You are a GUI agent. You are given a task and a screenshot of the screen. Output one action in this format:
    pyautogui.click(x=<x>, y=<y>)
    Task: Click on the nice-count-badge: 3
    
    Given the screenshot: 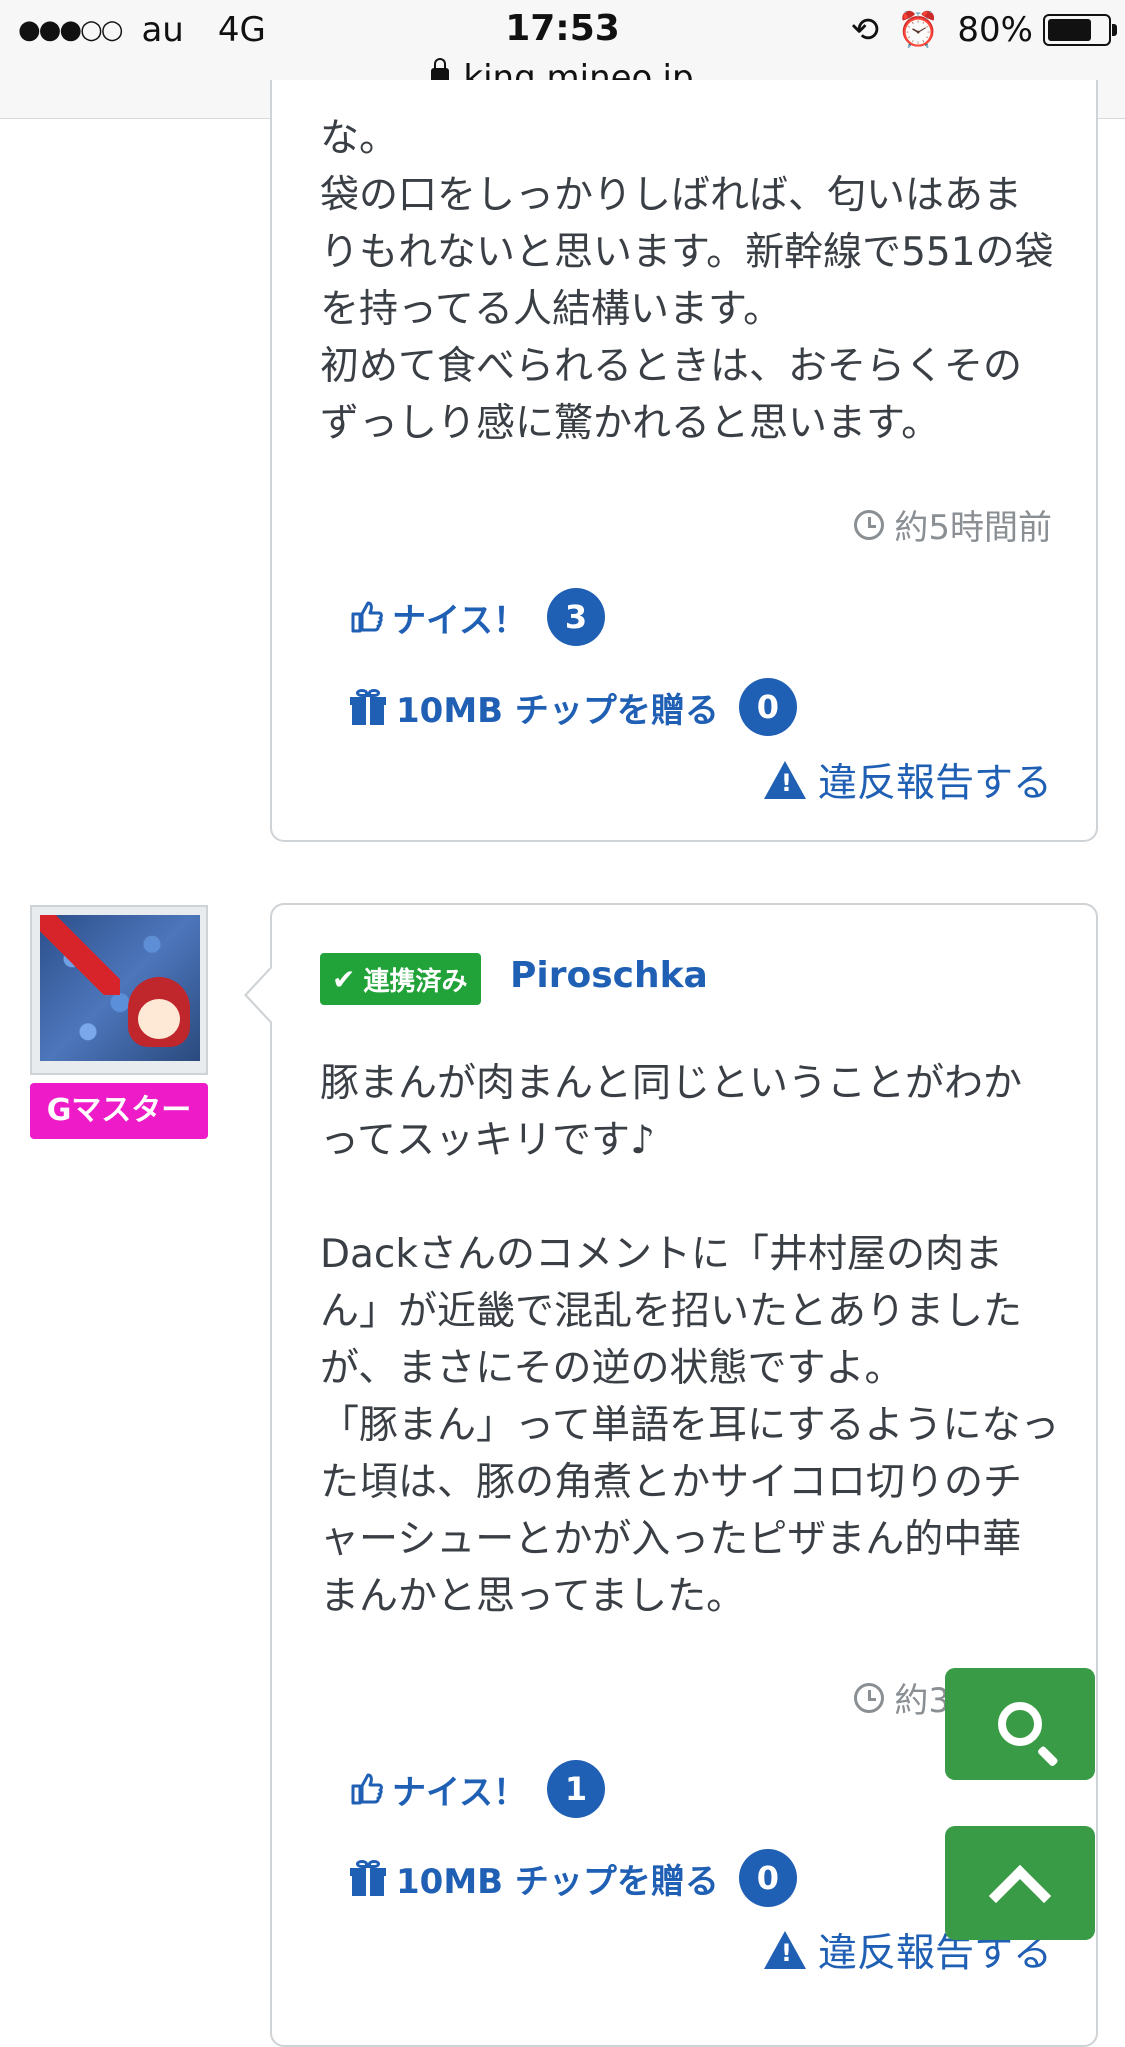 What is the action you would take?
    pyautogui.click(x=575, y=617)
    